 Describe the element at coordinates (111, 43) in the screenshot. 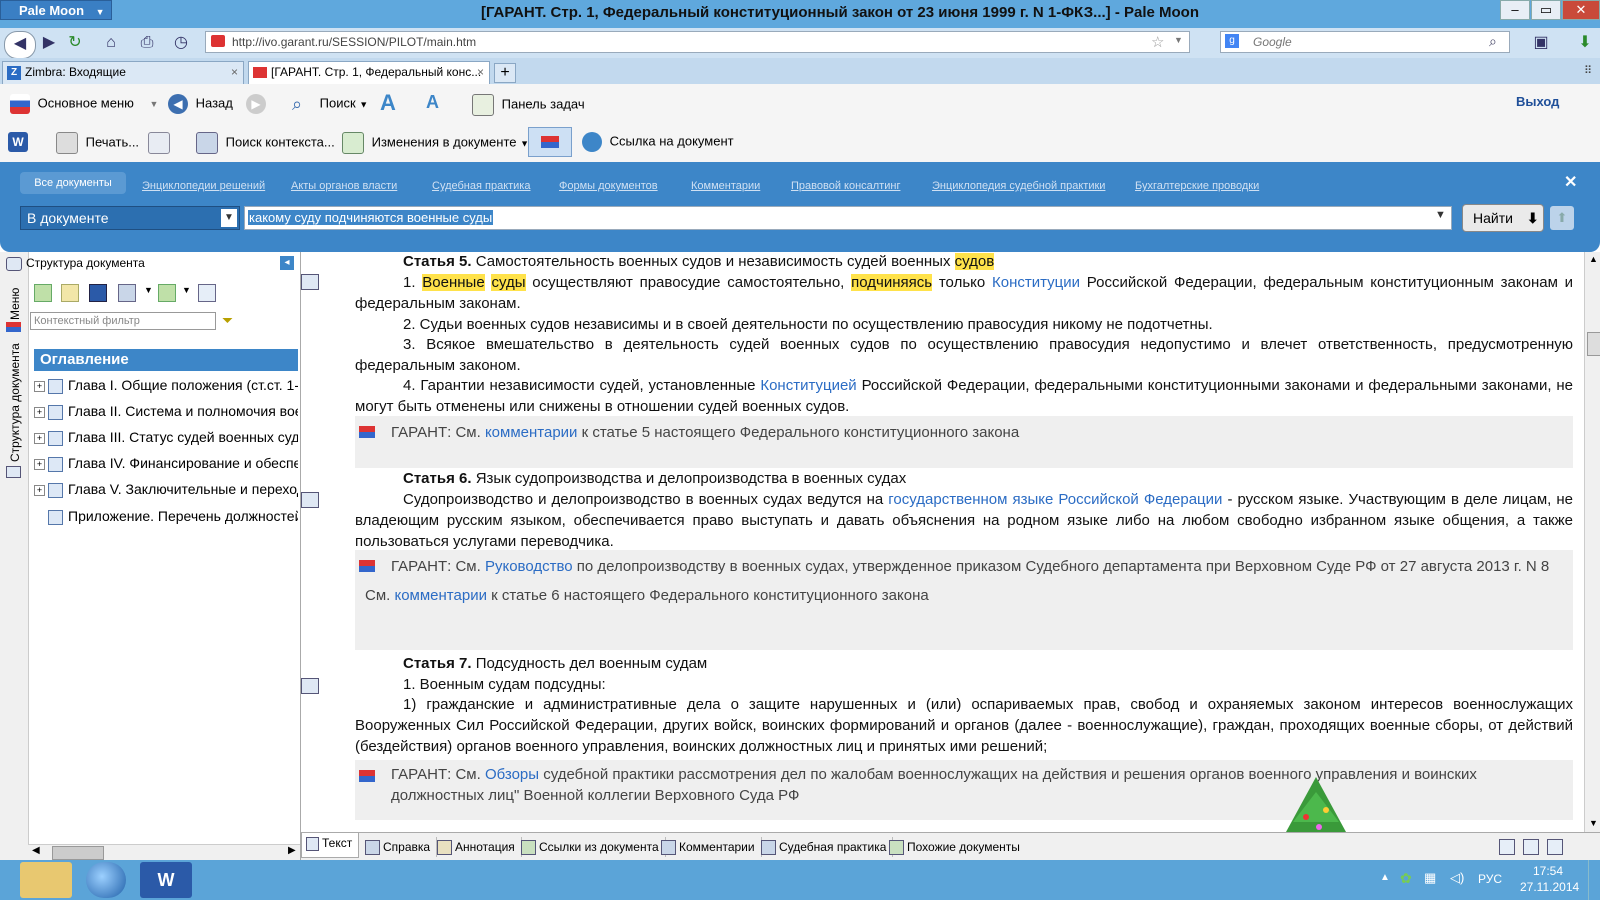

I see `home-icon: ⌂` at that location.